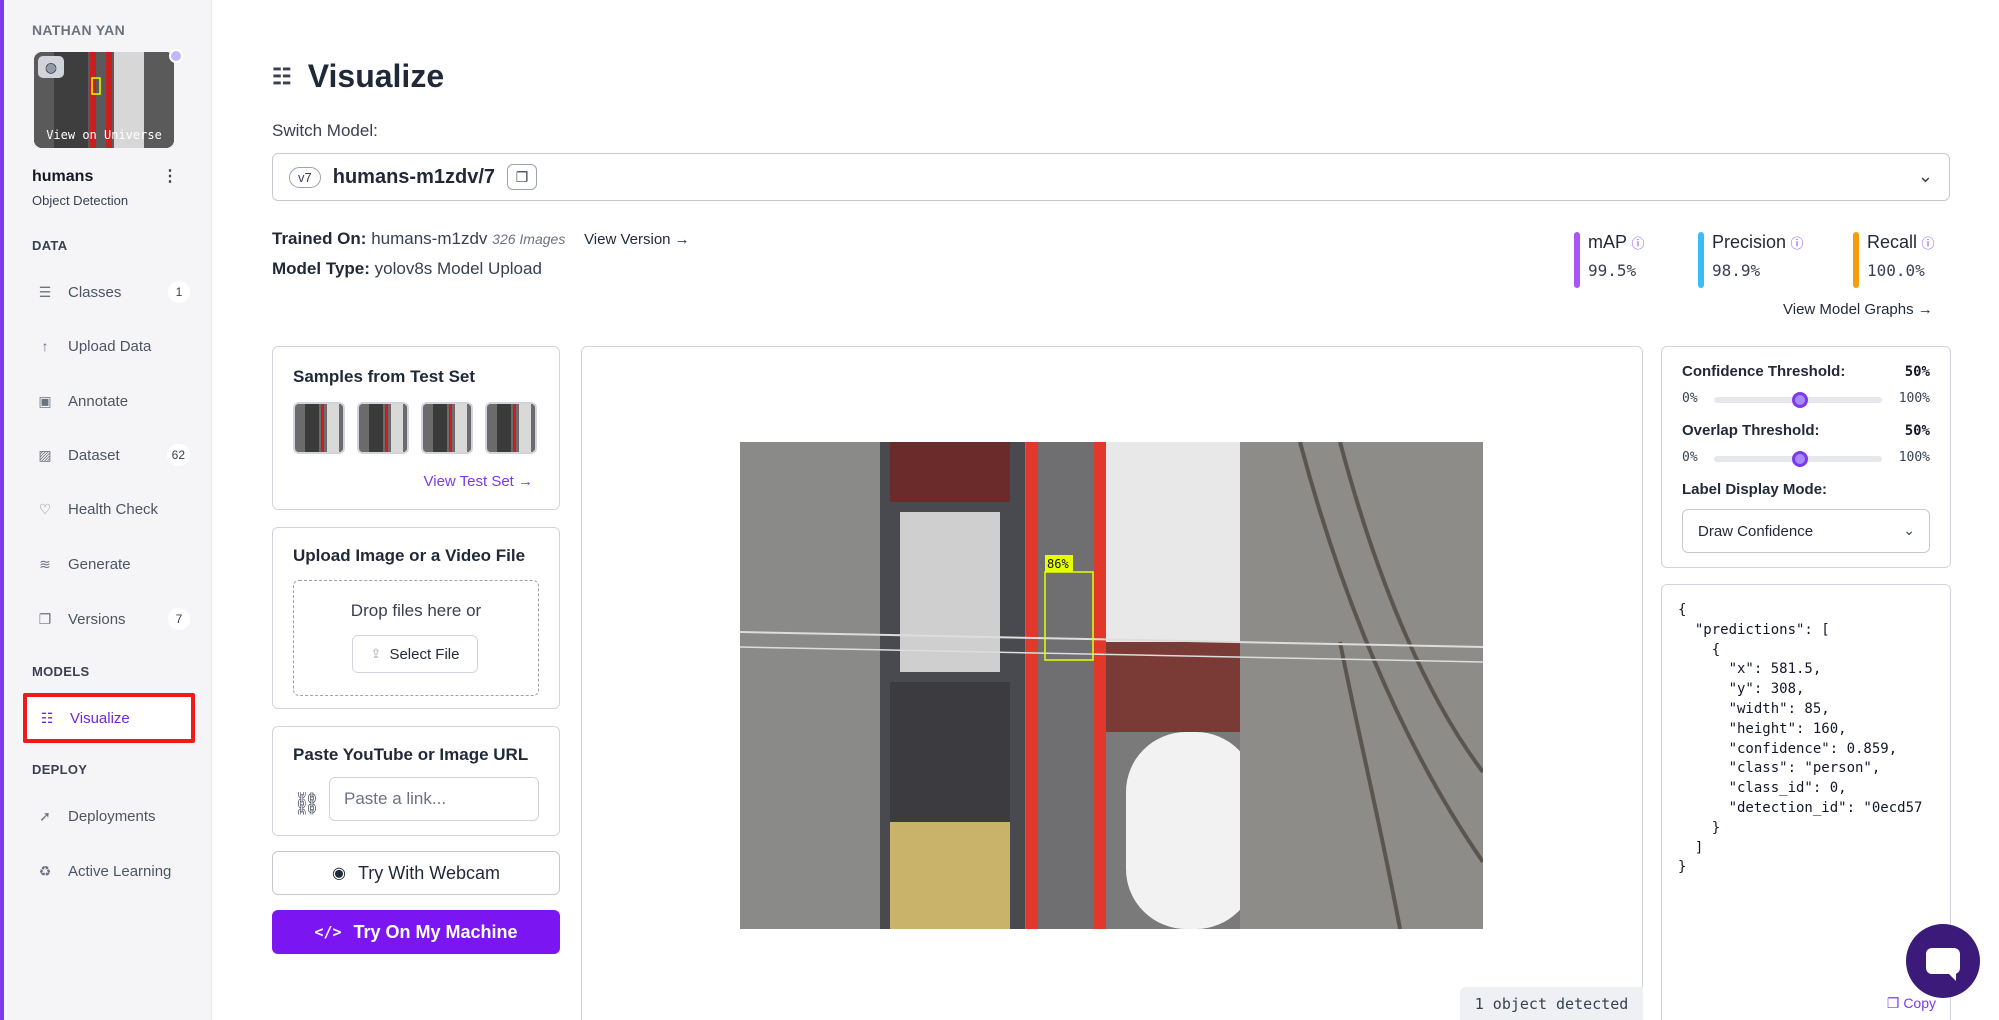 This screenshot has width=1999, height=1020. What do you see at coordinates (99, 564) in the screenshot?
I see `sidebar-item-label: Generate` at bounding box center [99, 564].